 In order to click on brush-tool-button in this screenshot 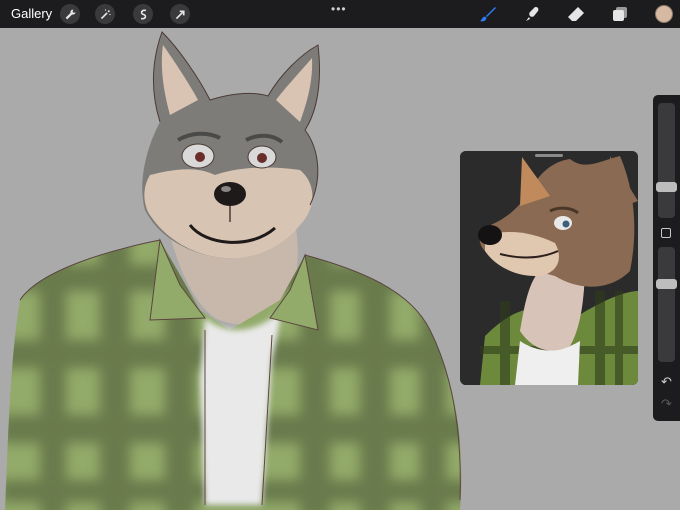, I will do `click(488, 14)`.